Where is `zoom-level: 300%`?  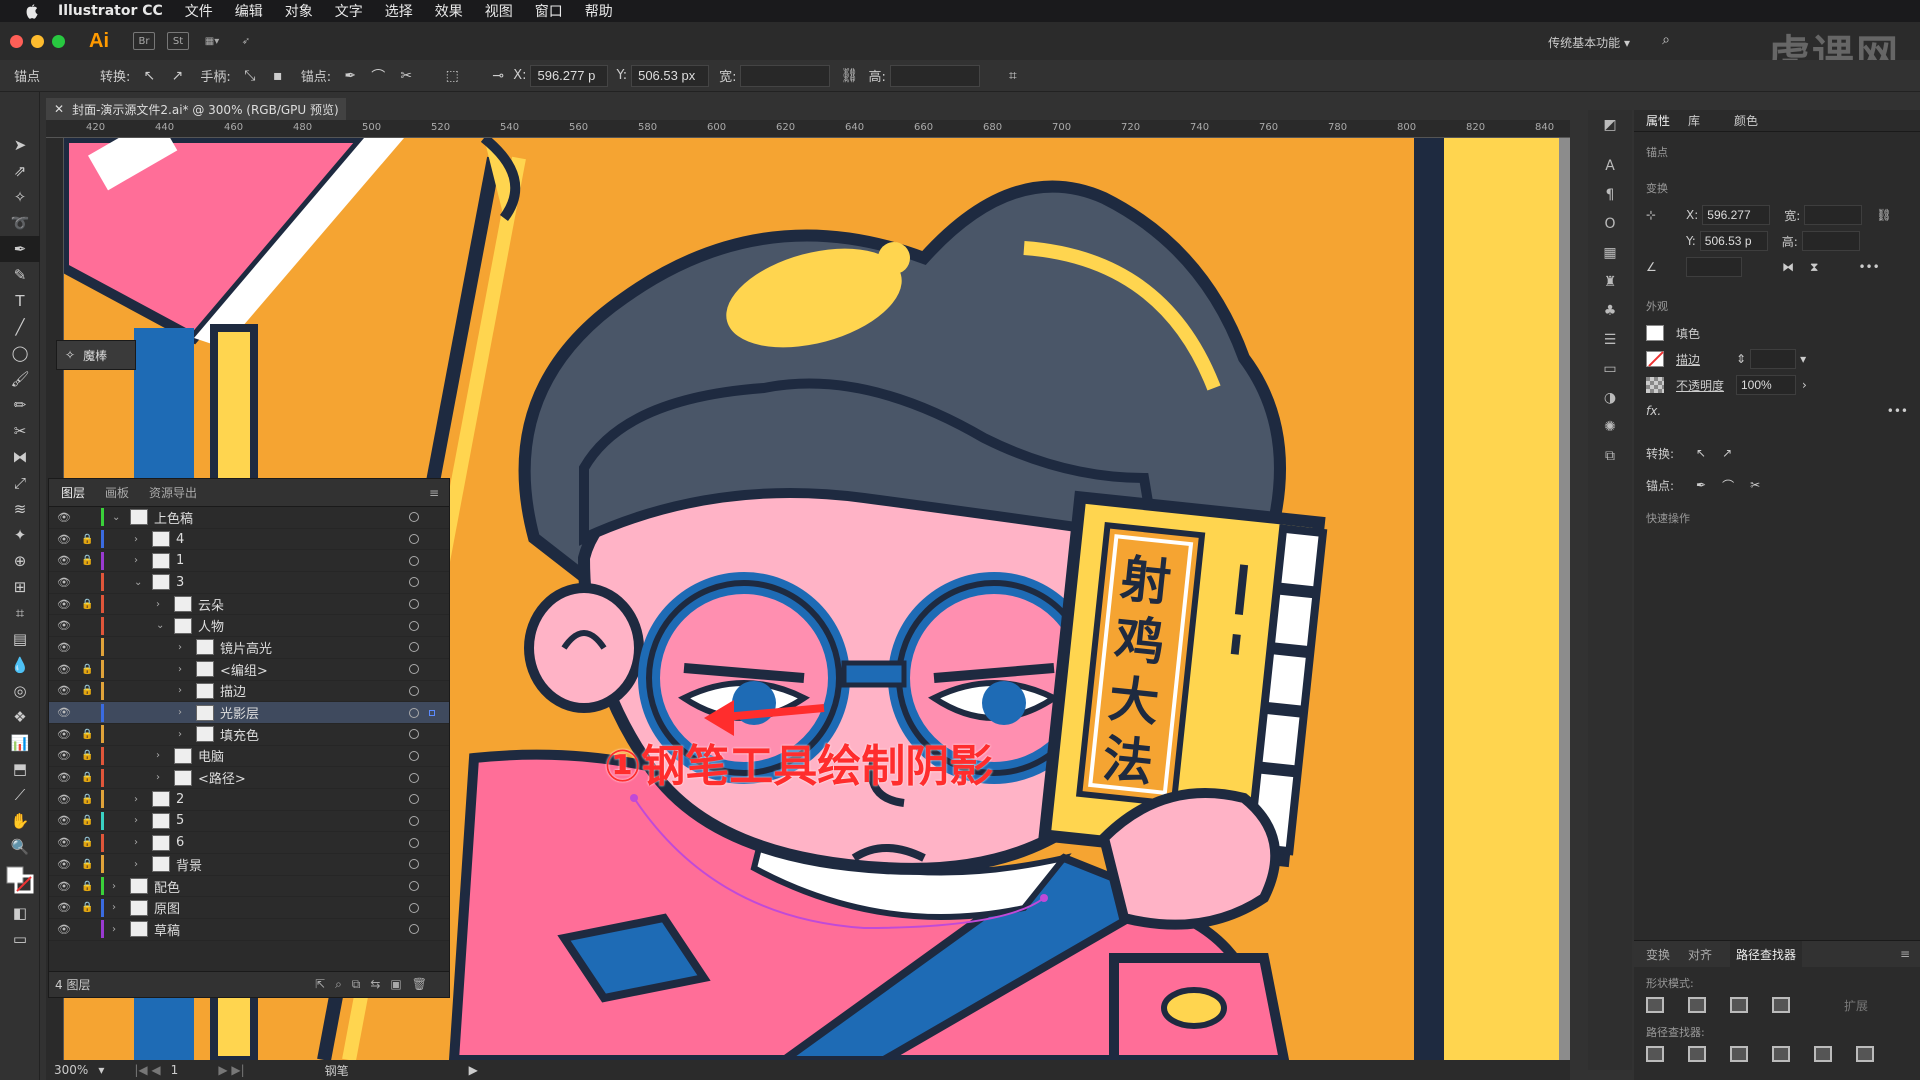
zoom-level: 300% is located at coordinates (71, 1070).